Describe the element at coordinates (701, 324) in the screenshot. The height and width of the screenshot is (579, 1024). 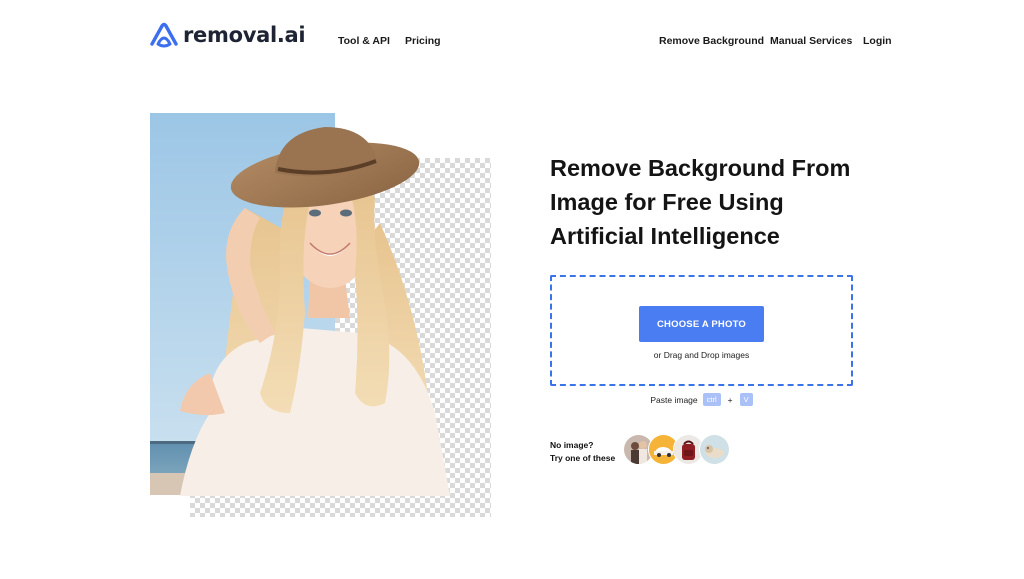
I see `choose-photo-button: CHOOSE A PHOTO` at that location.